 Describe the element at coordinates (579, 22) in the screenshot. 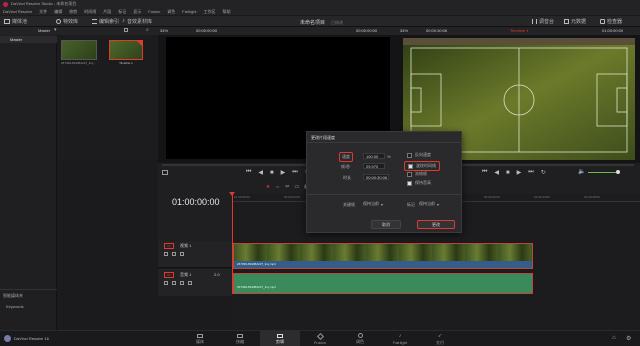

I see `metadata-label: 元数据` at that location.